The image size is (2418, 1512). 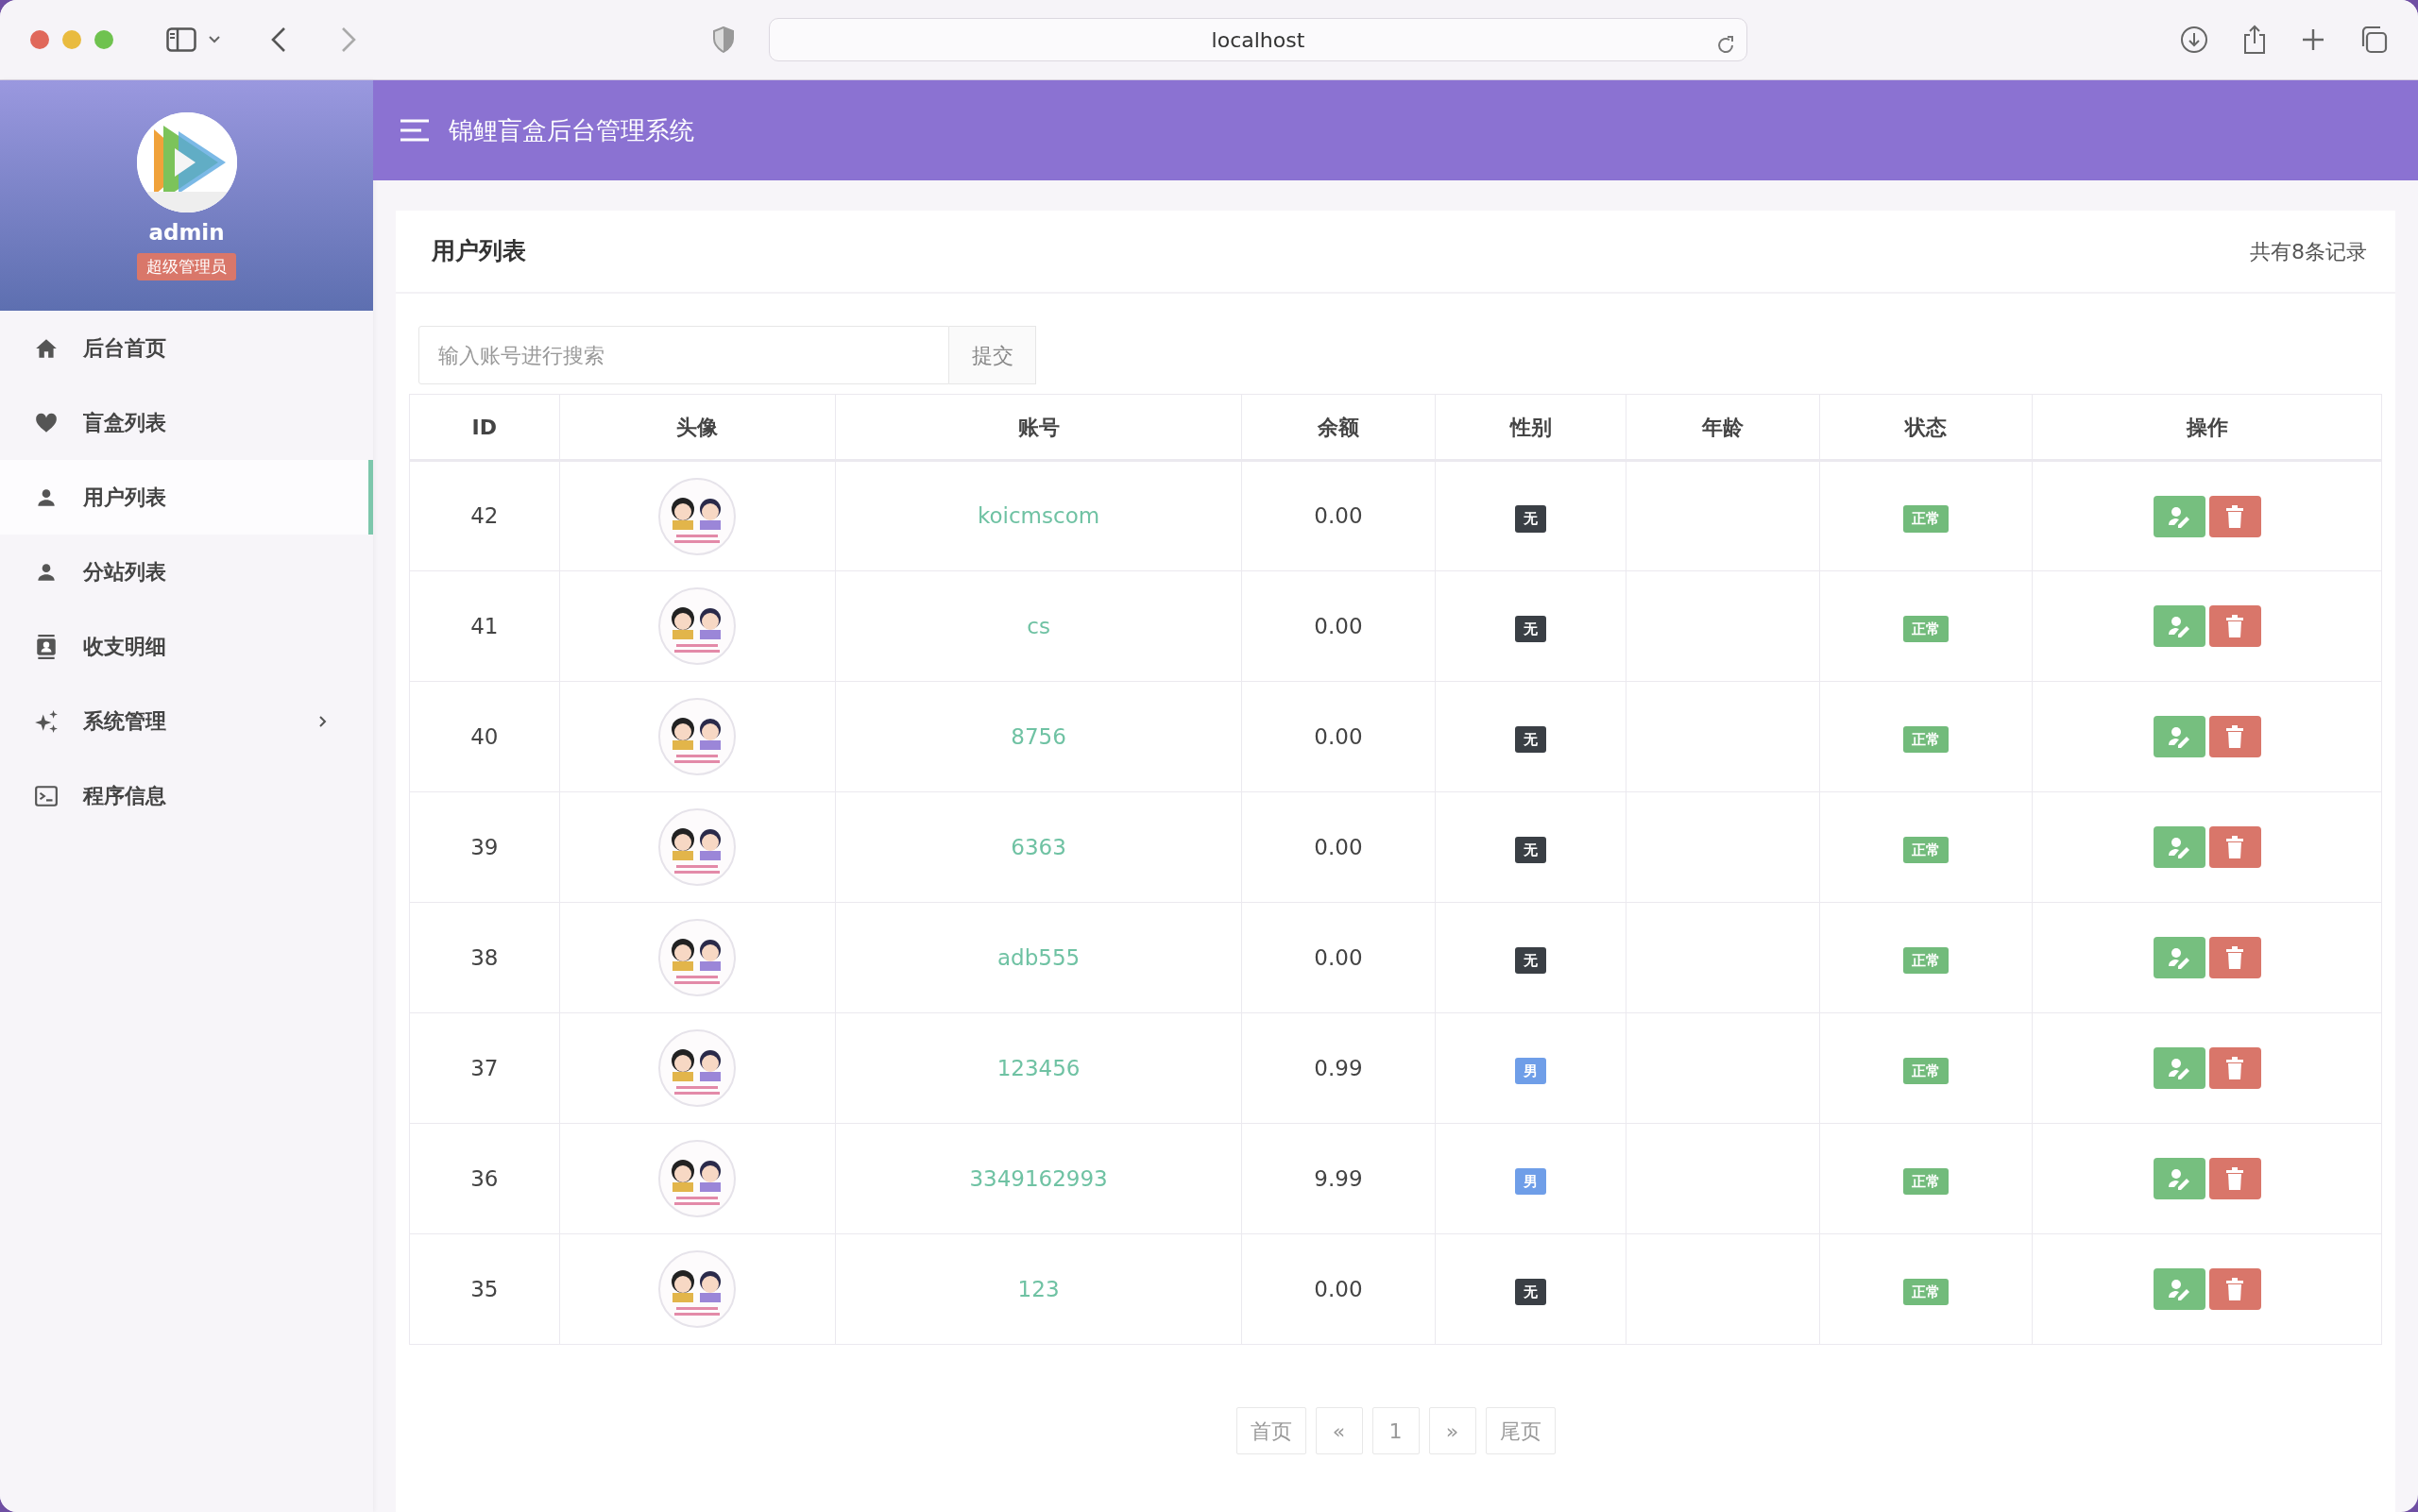 What do you see at coordinates (1038, 847) in the screenshot?
I see `account-link: 6363` at bounding box center [1038, 847].